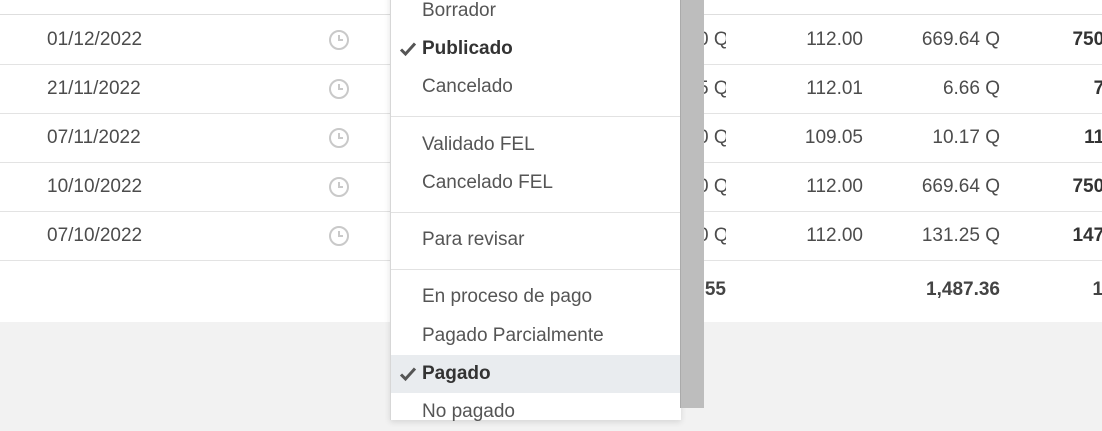 This screenshot has width=1102, height=431. I want to click on scrollbar, so click(692, 204).